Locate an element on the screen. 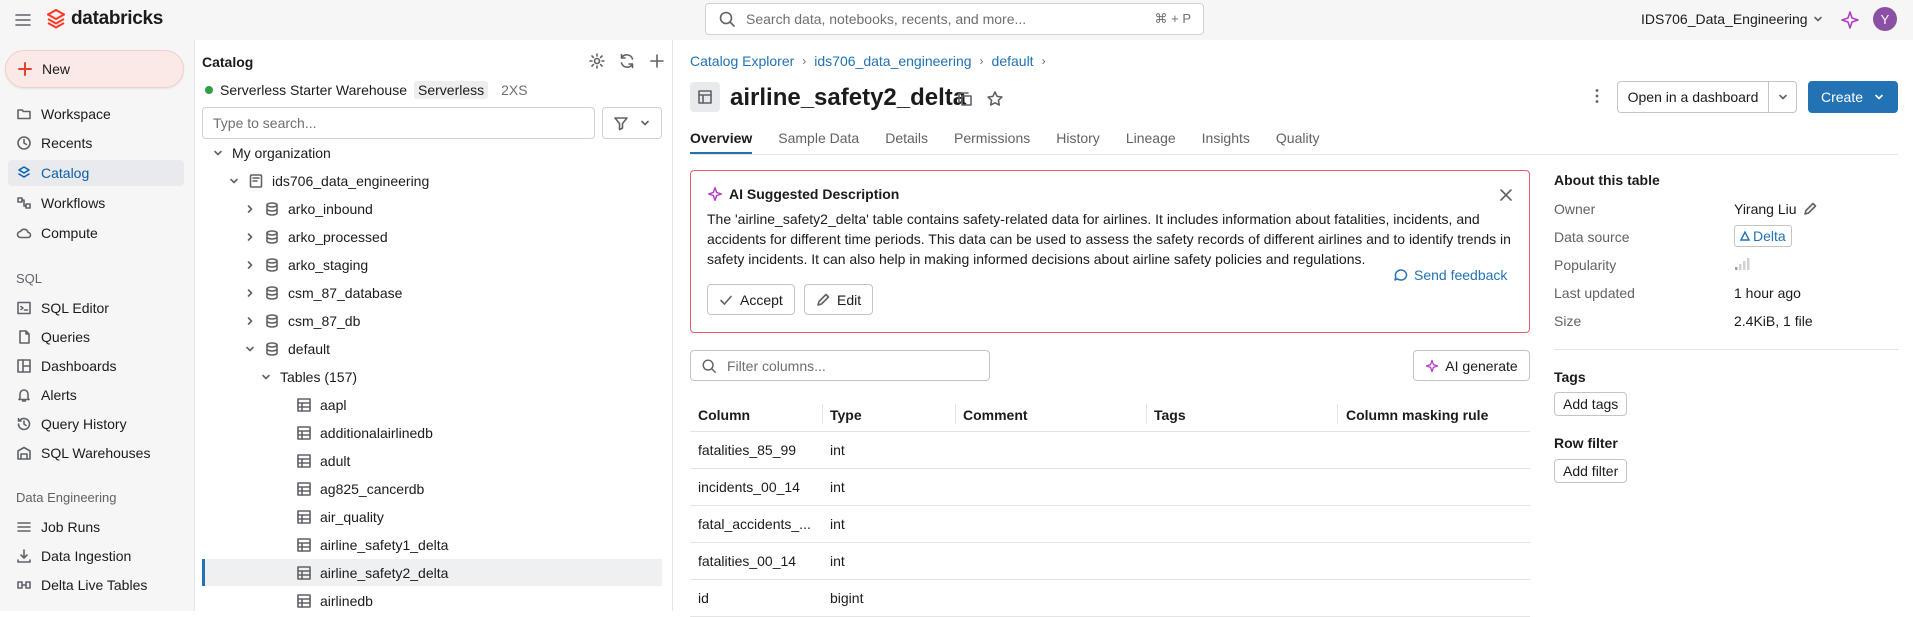 This screenshot has height=617, width=1913. table-row: incidents_00_14 int is located at coordinates (1110, 487).